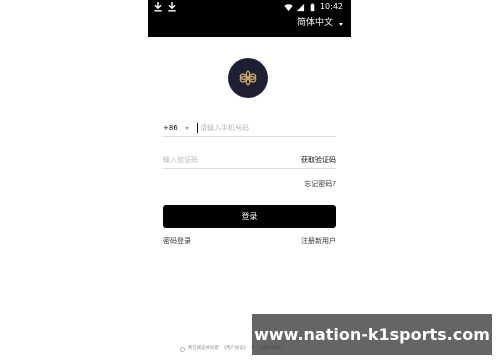 The height and width of the screenshot is (362, 500). I want to click on login-button: 登录, so click(249, 216).